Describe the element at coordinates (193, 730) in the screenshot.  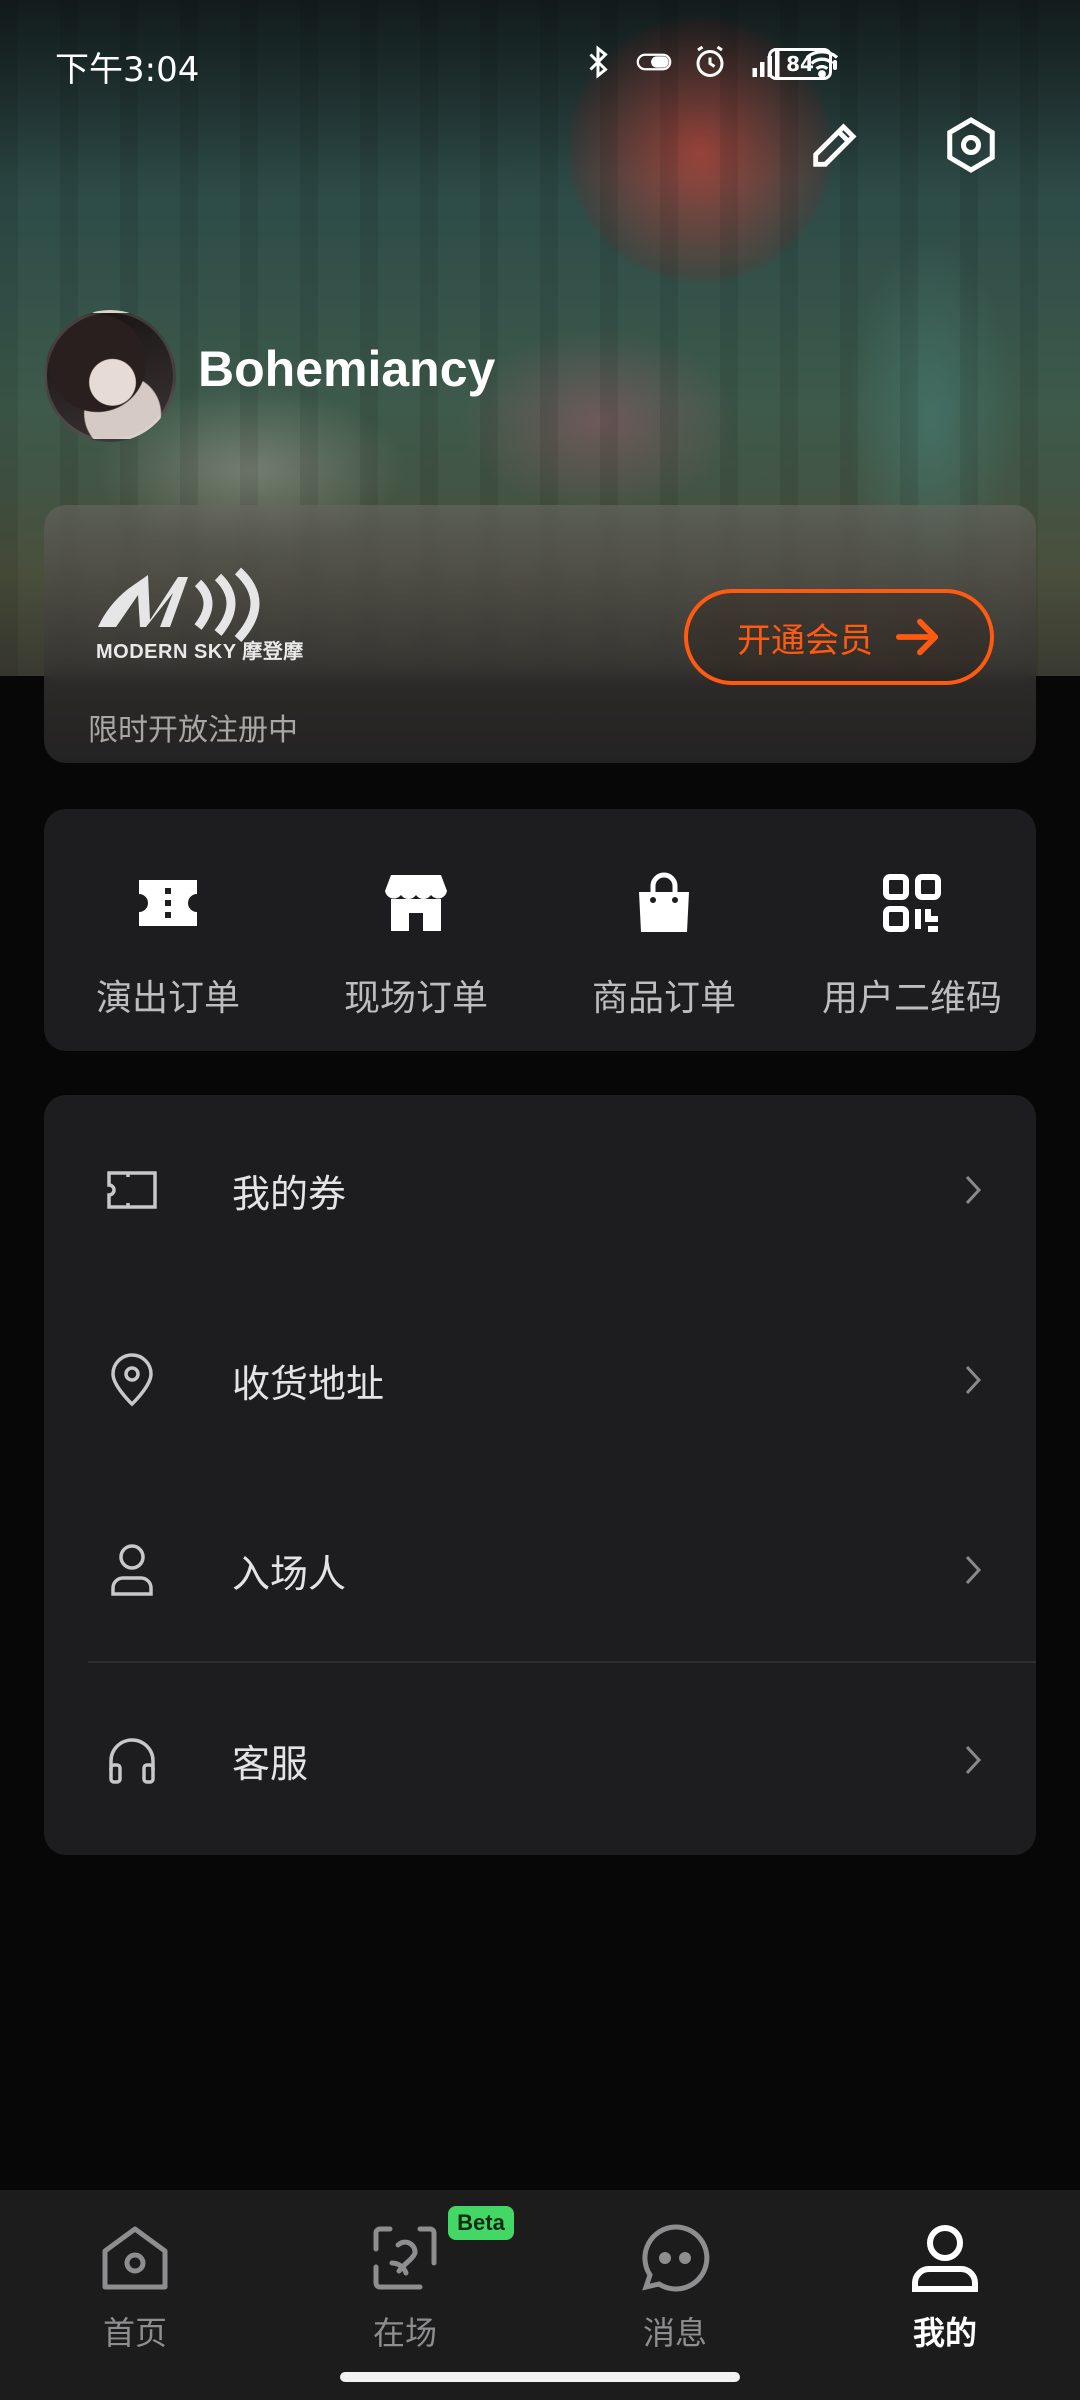
I see `vip-subtitle: 限时开放注册中` at that location.